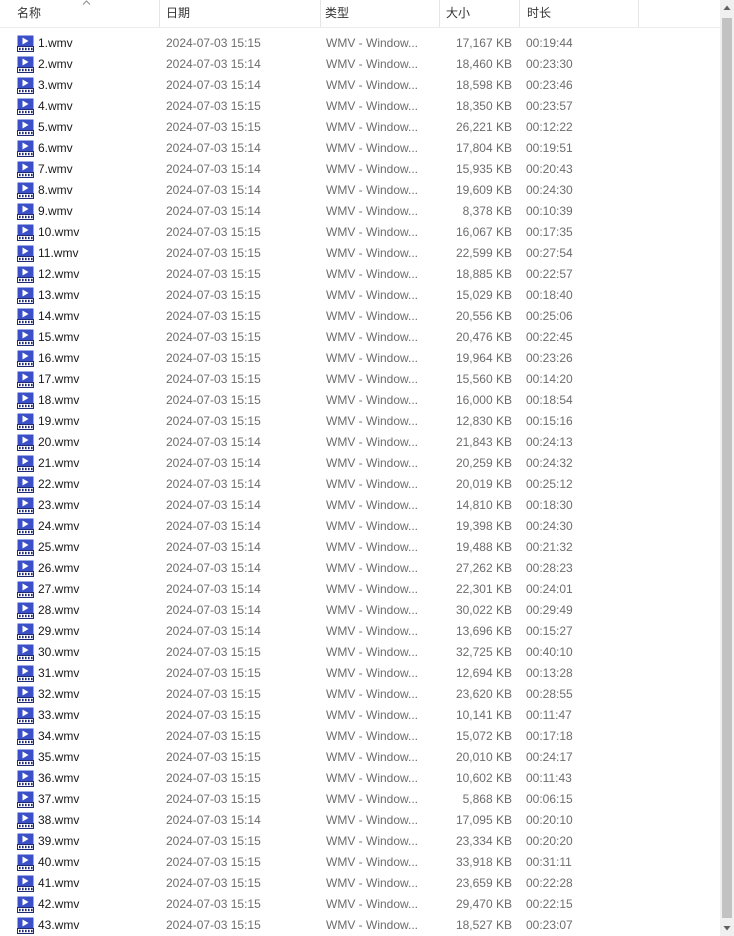 This screenshot has width=734, height=936. Describe the element at coordinates (58, 484) in the screenshot. I see `file-name: 22.wmv` at that location.